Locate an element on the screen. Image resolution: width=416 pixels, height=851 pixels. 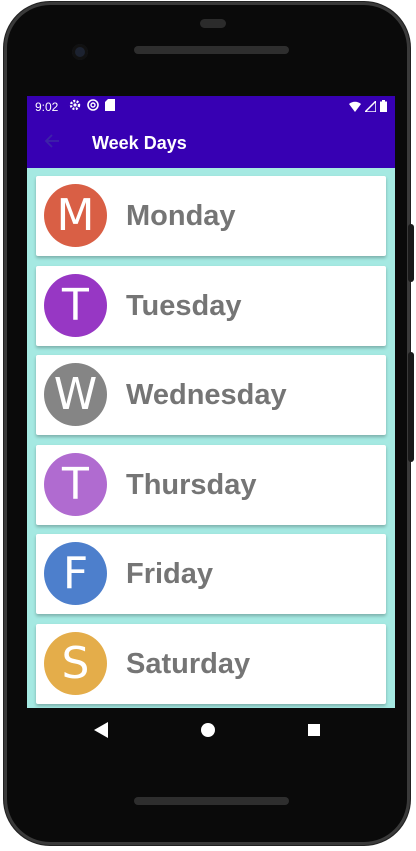
list-item-day: T Tuesday is located at coordinates (211, 305).